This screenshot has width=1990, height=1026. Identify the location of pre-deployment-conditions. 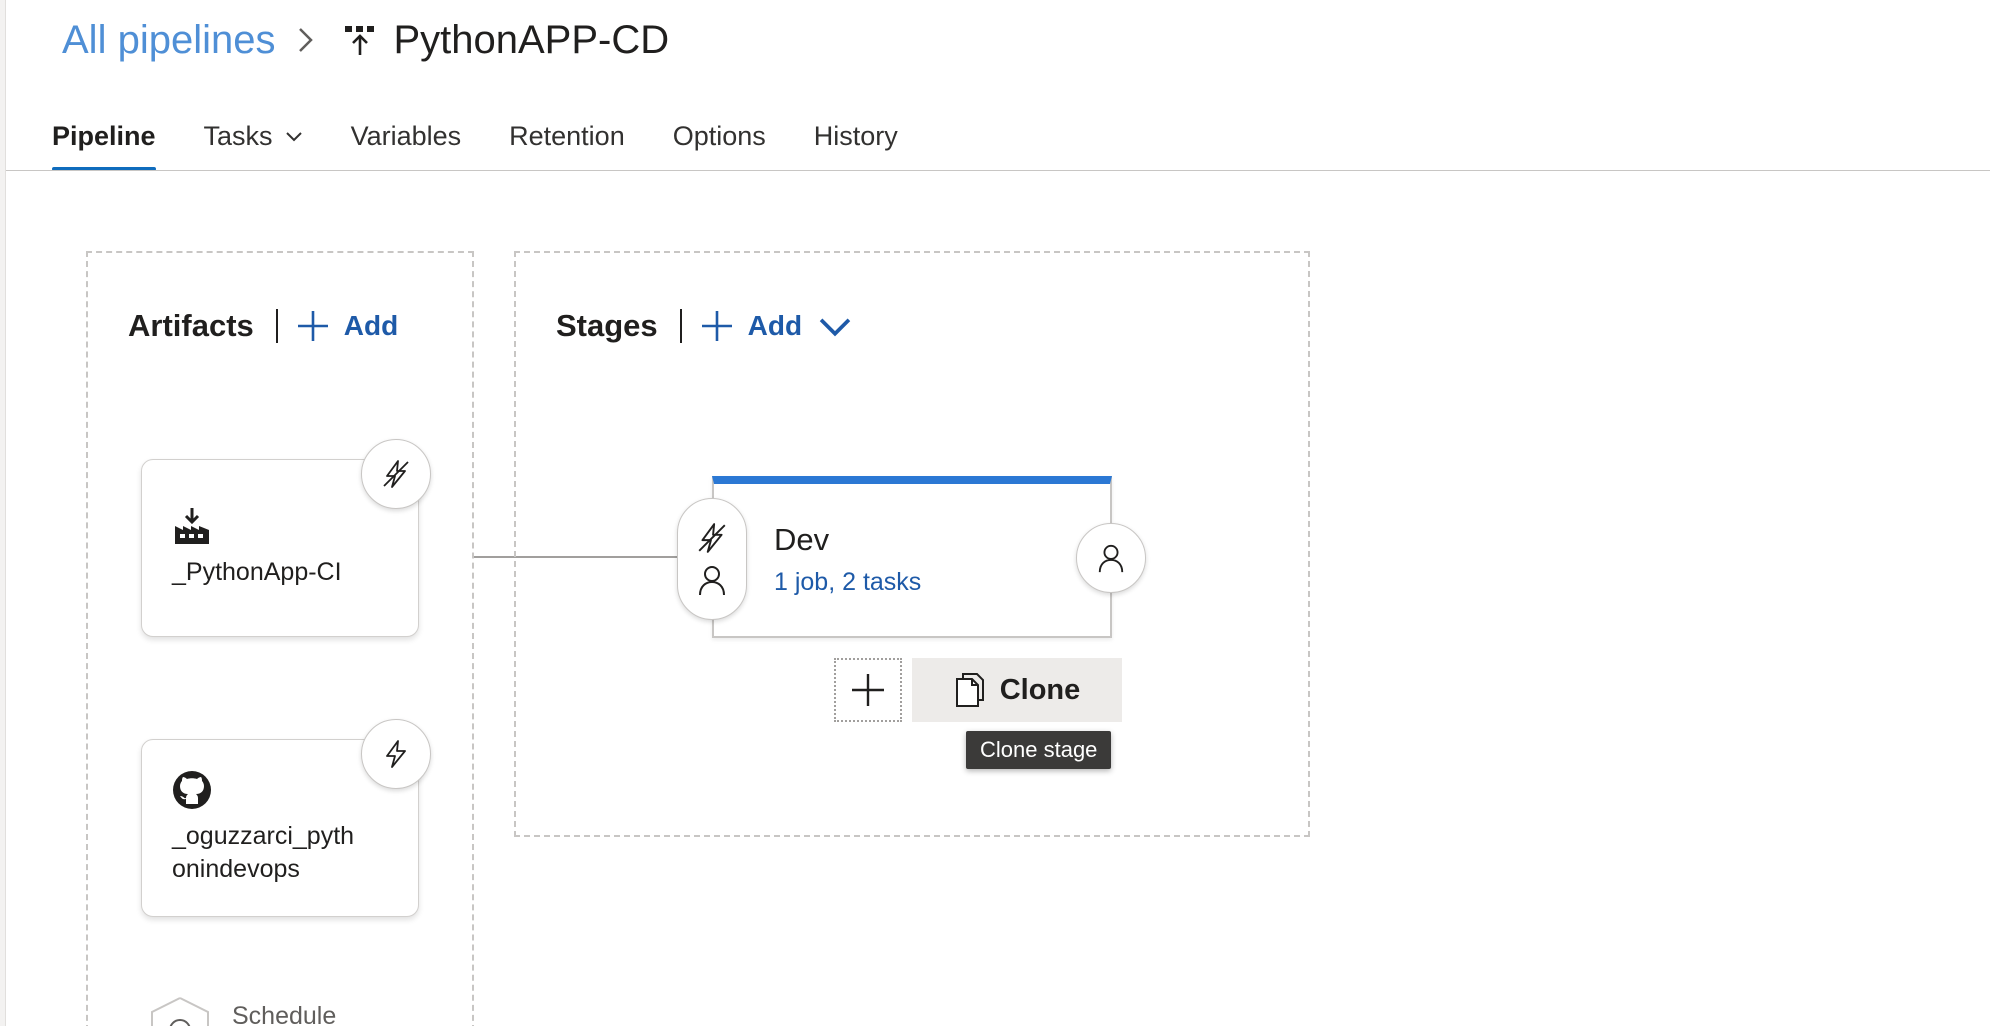
(712, 559).